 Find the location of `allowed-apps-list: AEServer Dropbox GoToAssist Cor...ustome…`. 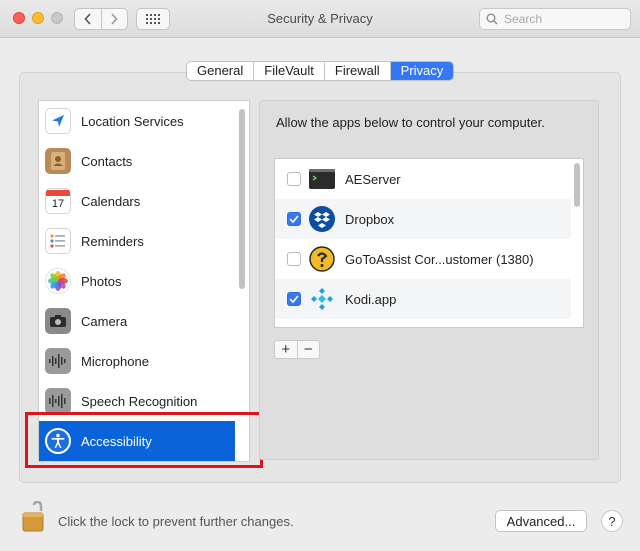

allowed-apps-list: AEServer Dropbox GoToAssist Cor...ustome… is located at coordinates (429, 243).